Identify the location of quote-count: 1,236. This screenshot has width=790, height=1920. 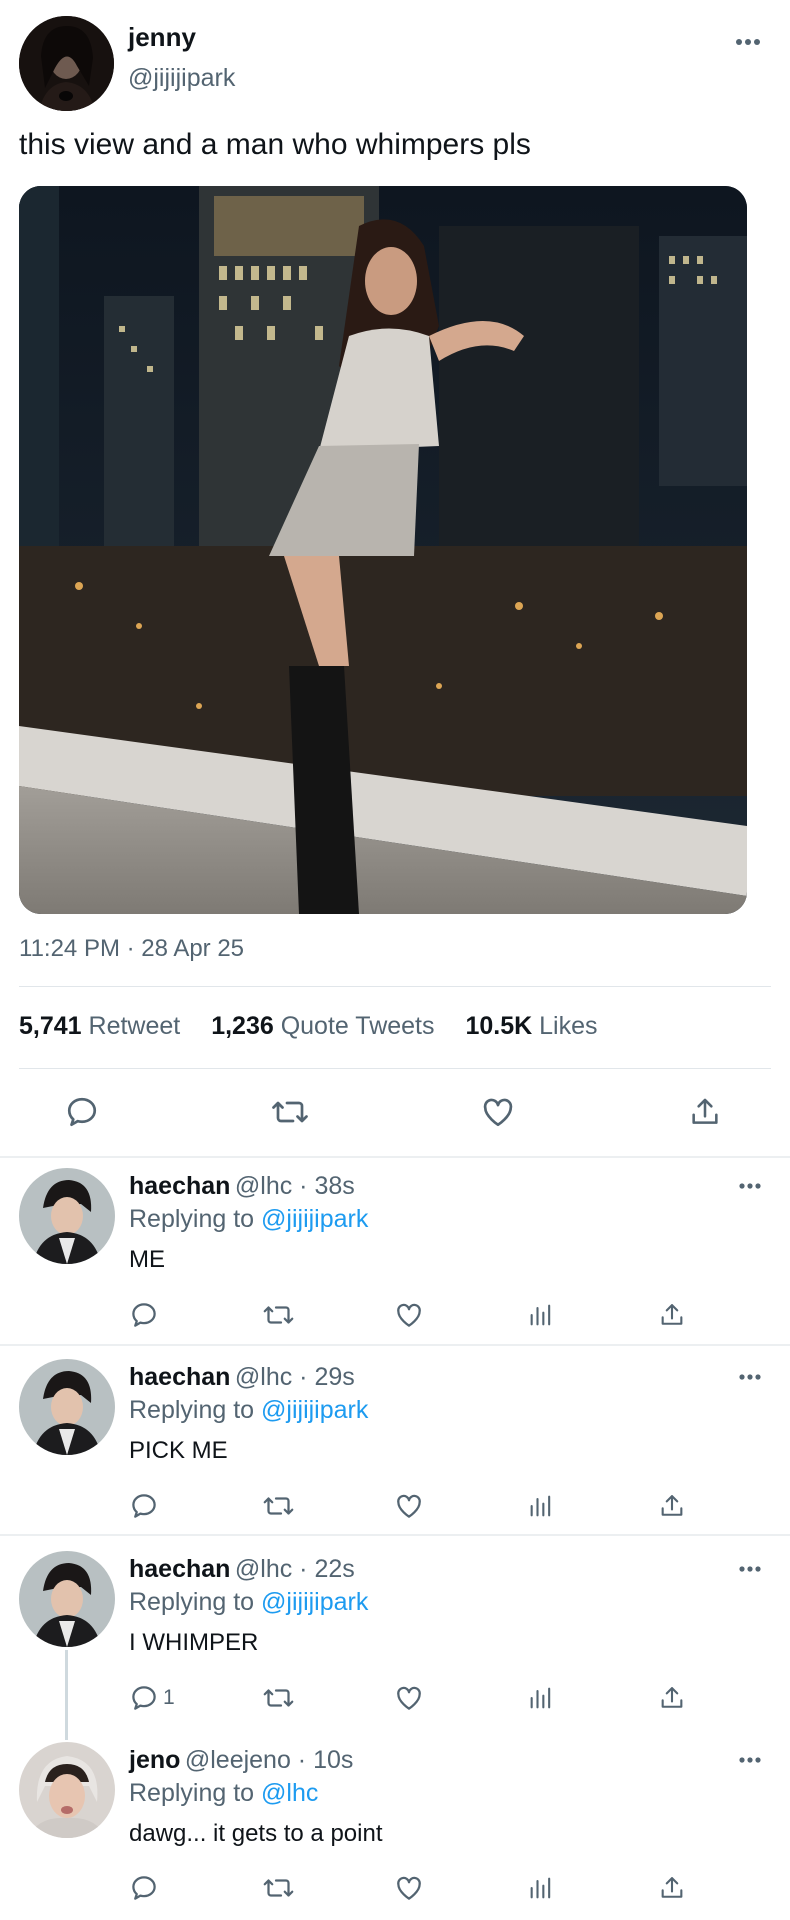
(242, 1026).